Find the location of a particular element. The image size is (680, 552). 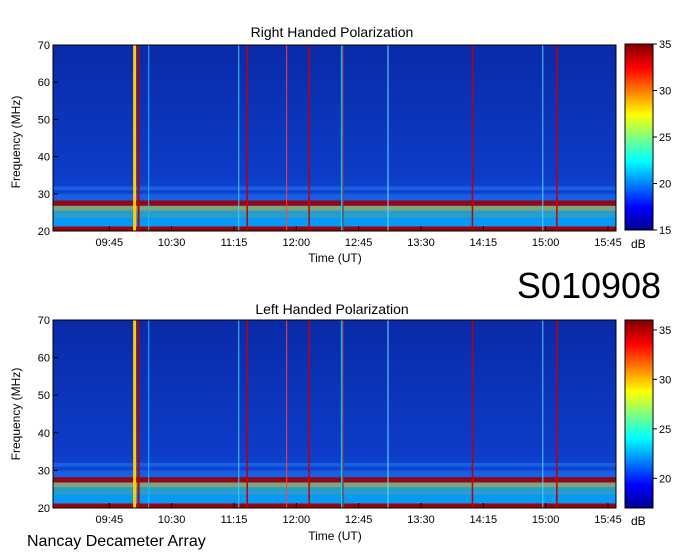

colorbar: 15 20 25 30 35 dB is located at coordinates (647, 145).